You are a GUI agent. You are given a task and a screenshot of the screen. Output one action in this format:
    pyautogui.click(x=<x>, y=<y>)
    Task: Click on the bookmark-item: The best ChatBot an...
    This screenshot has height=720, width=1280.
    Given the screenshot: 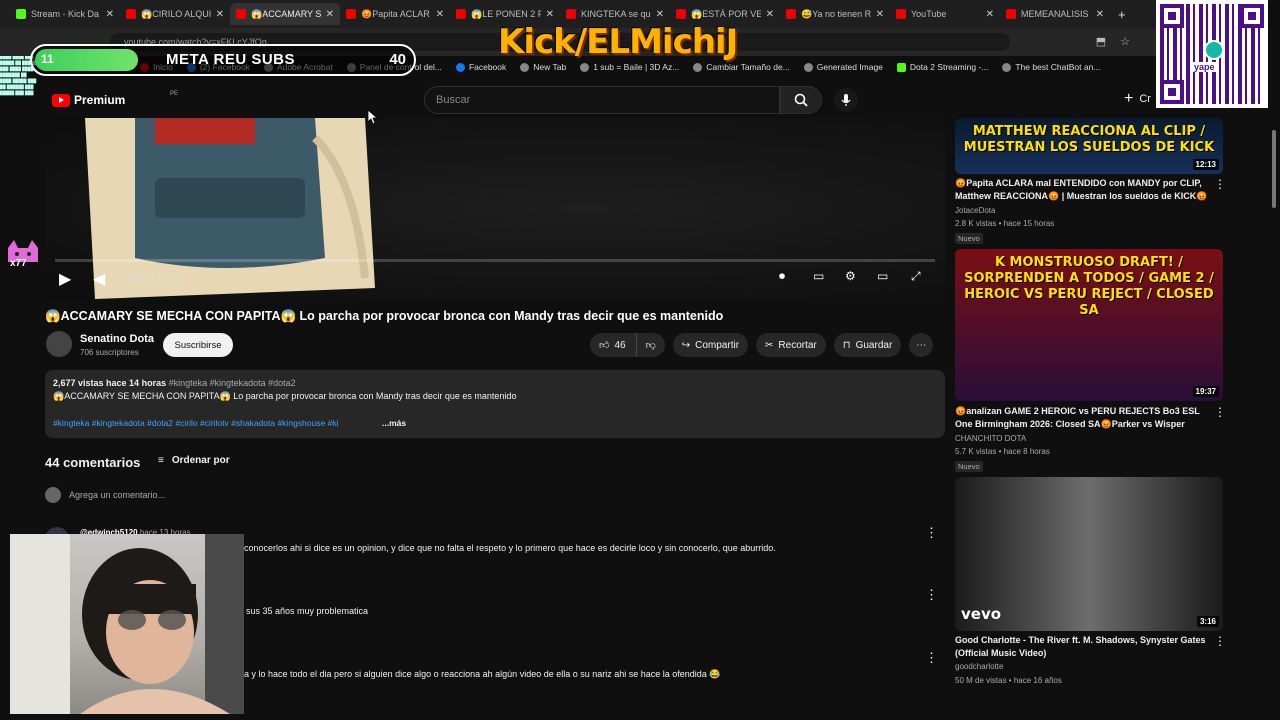 What is the action you would take?
    pyautogui.click(x=1051, y=67)
    